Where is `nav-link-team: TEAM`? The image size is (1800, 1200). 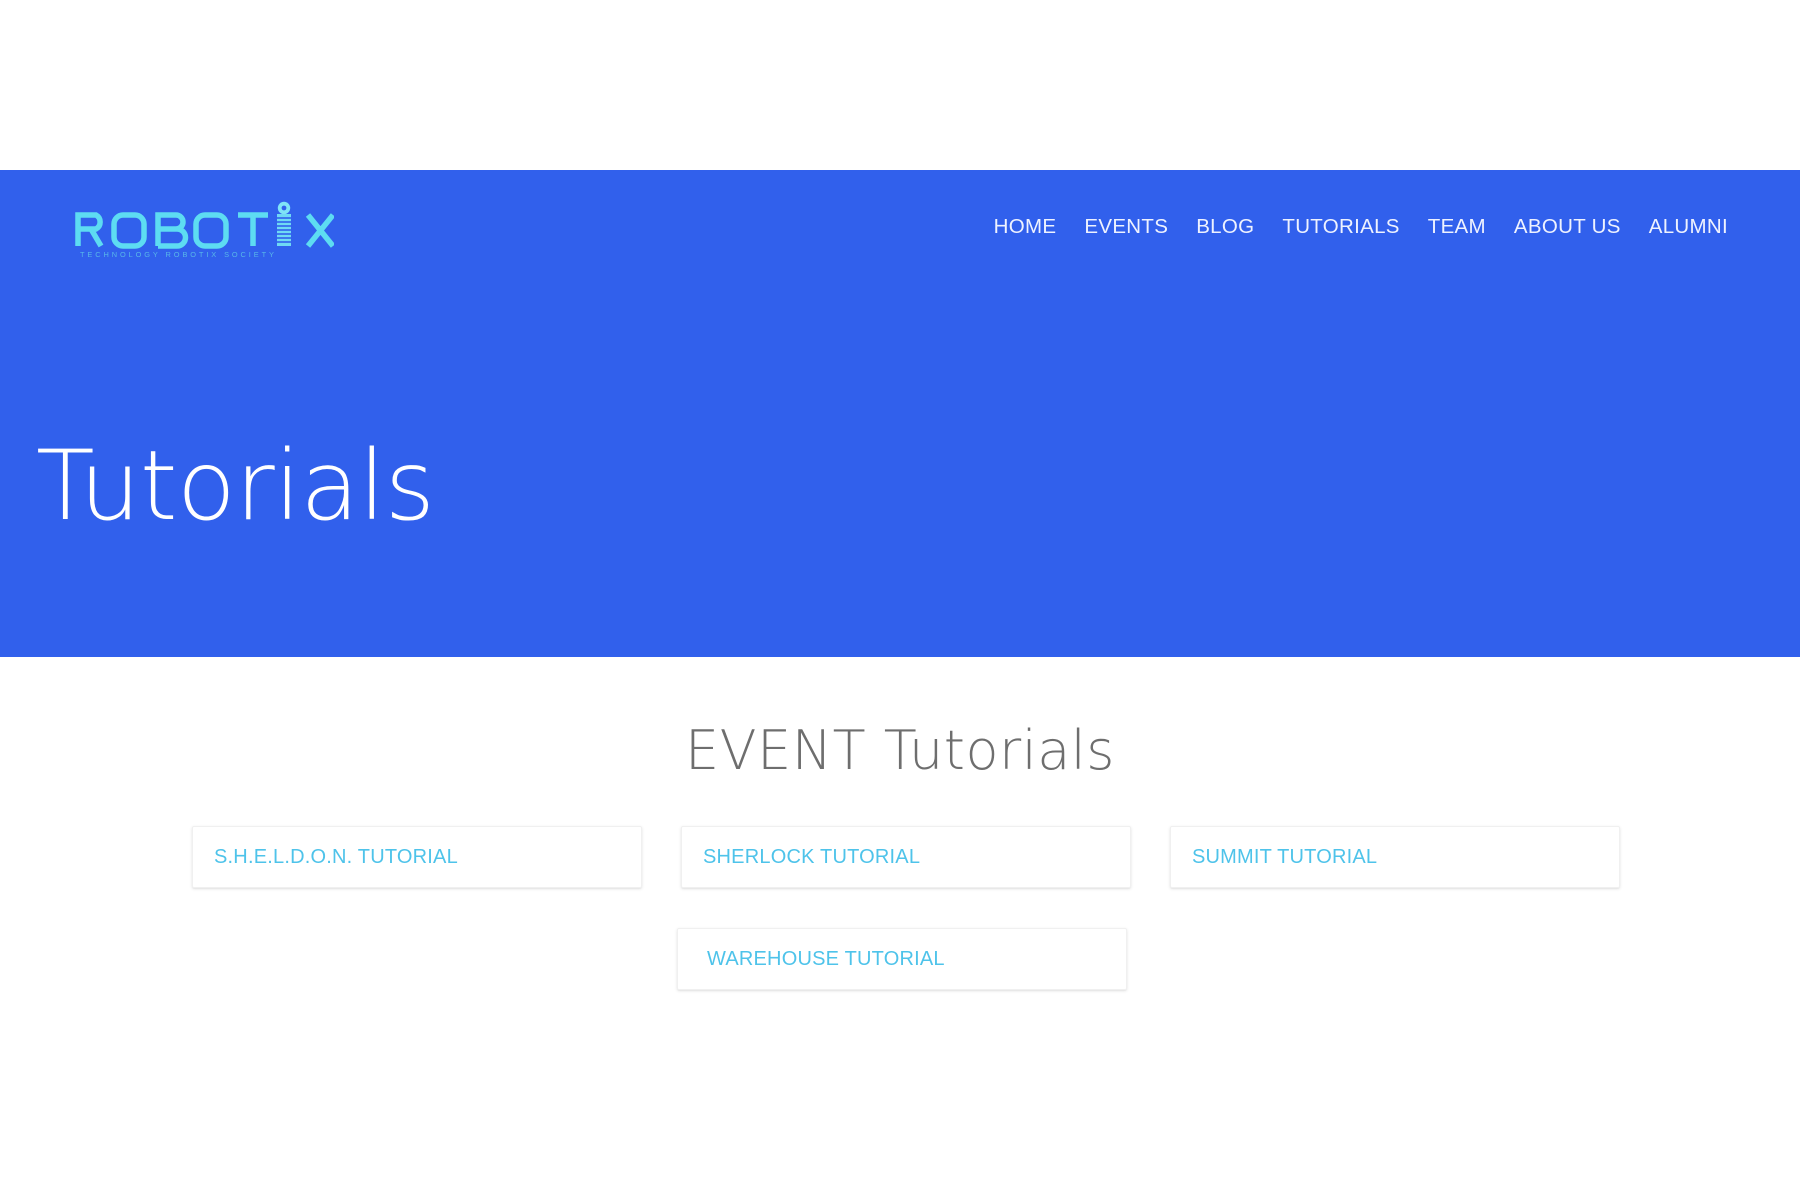
nav-link-team: TEAM is located at coordinates (1457, 227).